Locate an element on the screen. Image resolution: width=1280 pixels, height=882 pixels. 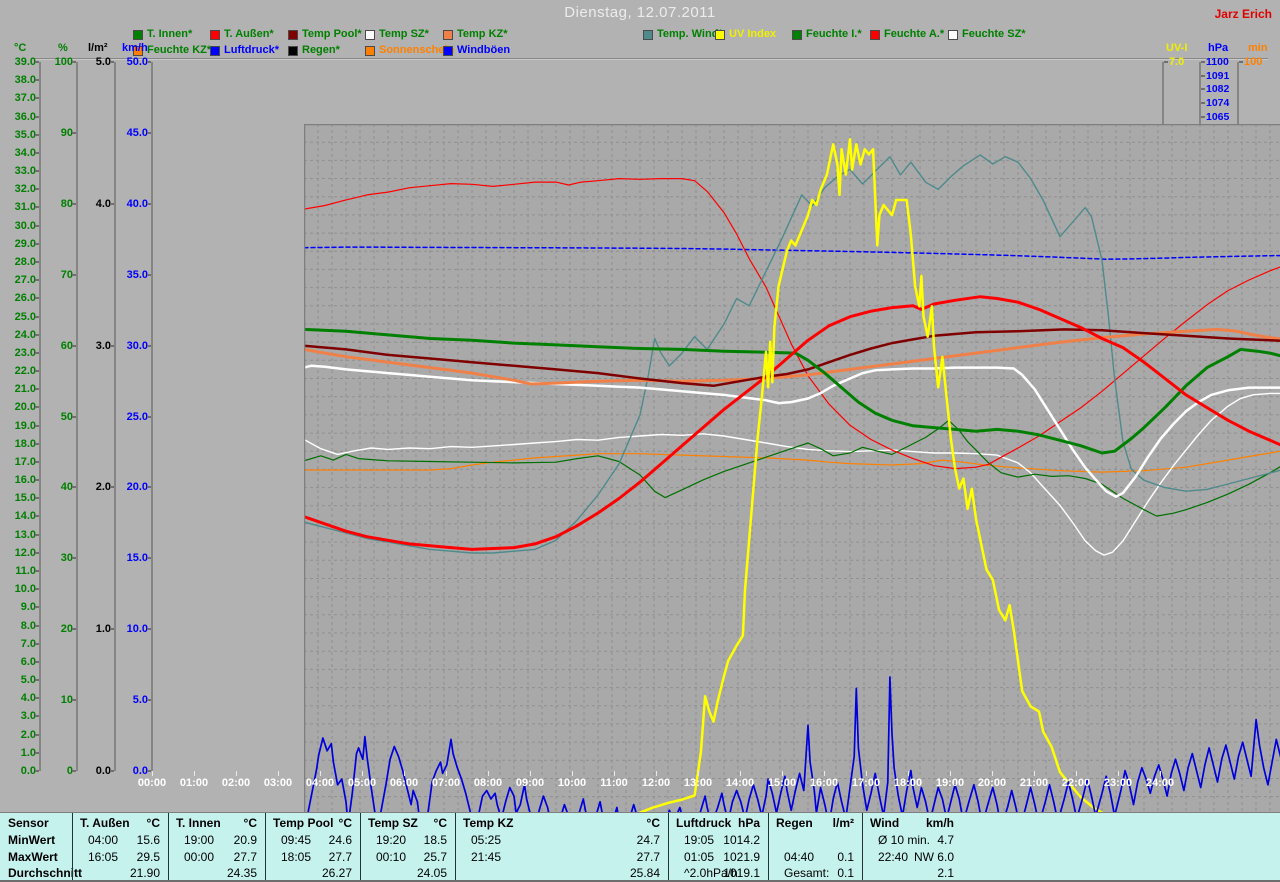
table-cell-max-time: 01:05 is located at coordinates (699, 857).